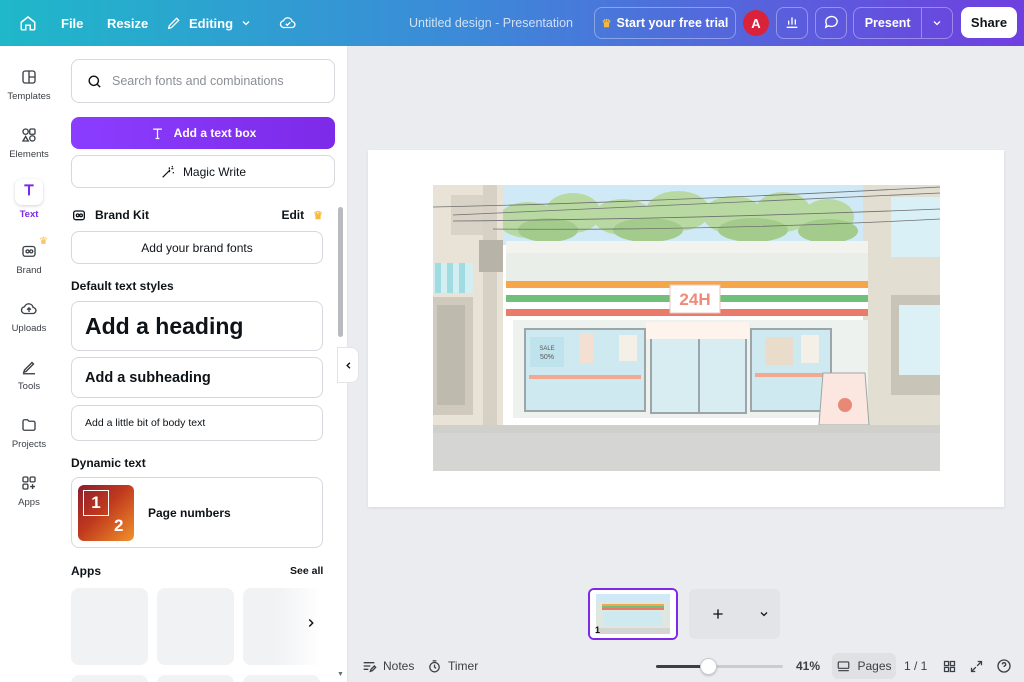  I want to click on rail-item-templates: Templates, so click(29, 87).